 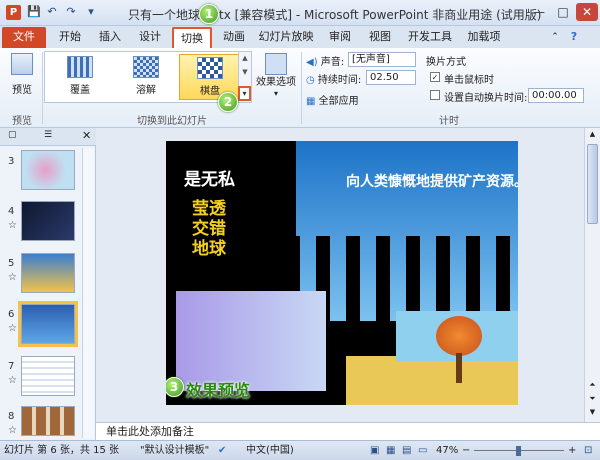 I want to click on effect-options-label: 效果选项, so click(x=276, y=82).